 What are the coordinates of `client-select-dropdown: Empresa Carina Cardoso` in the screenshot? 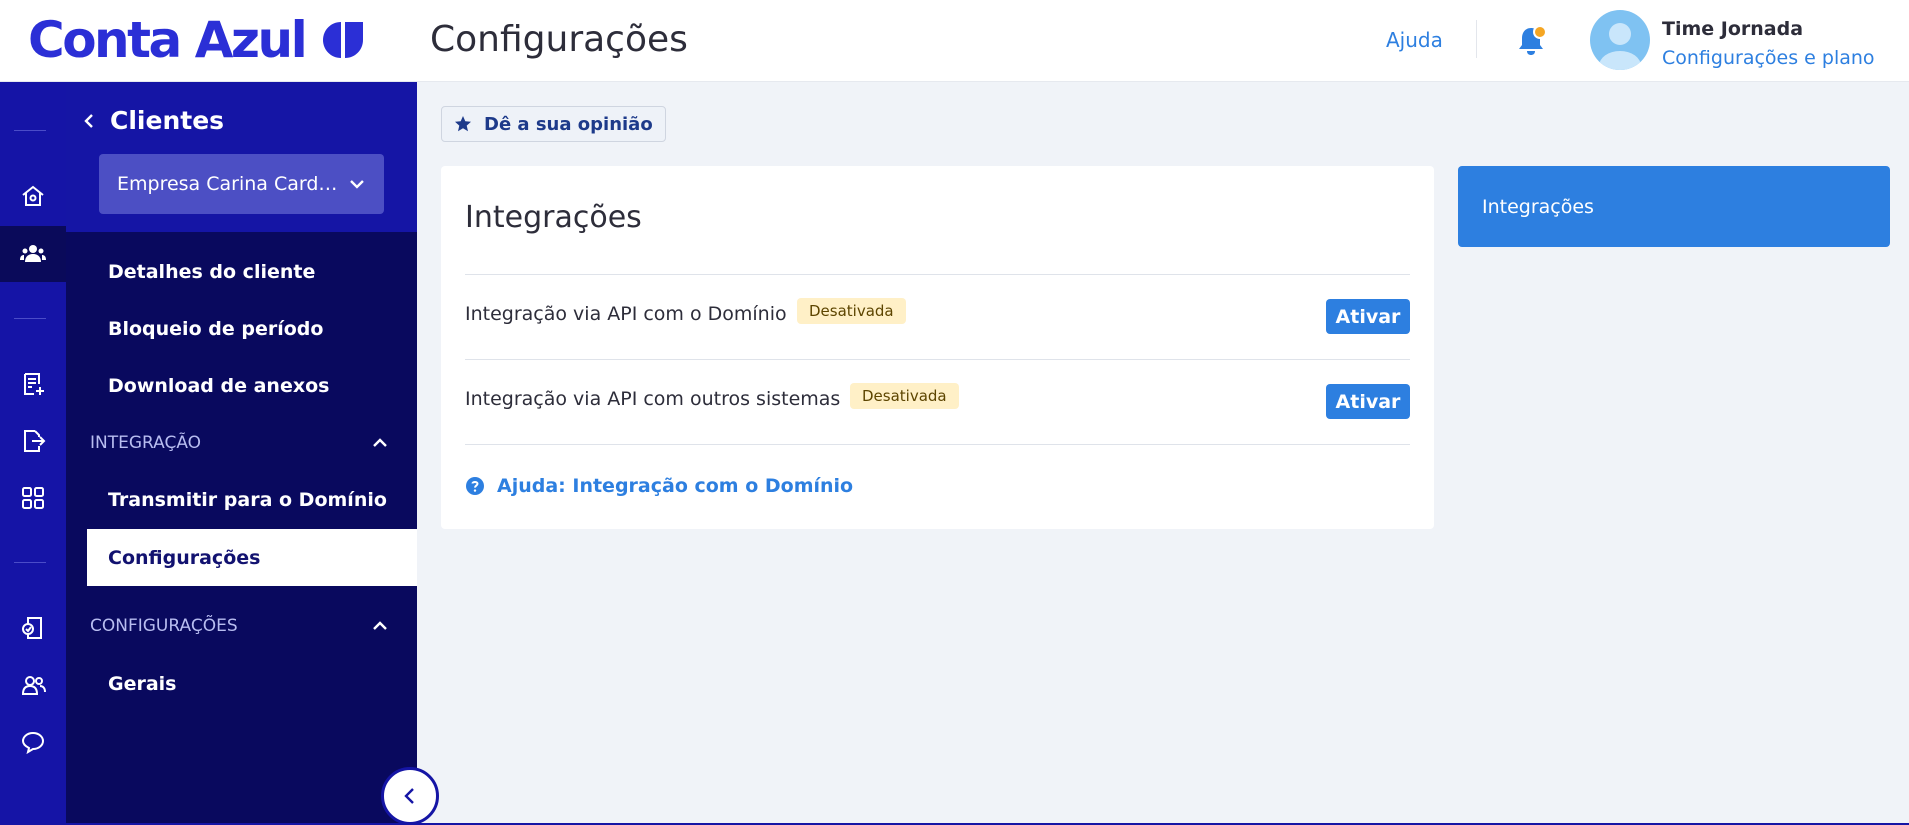 It's located at (241, 184).